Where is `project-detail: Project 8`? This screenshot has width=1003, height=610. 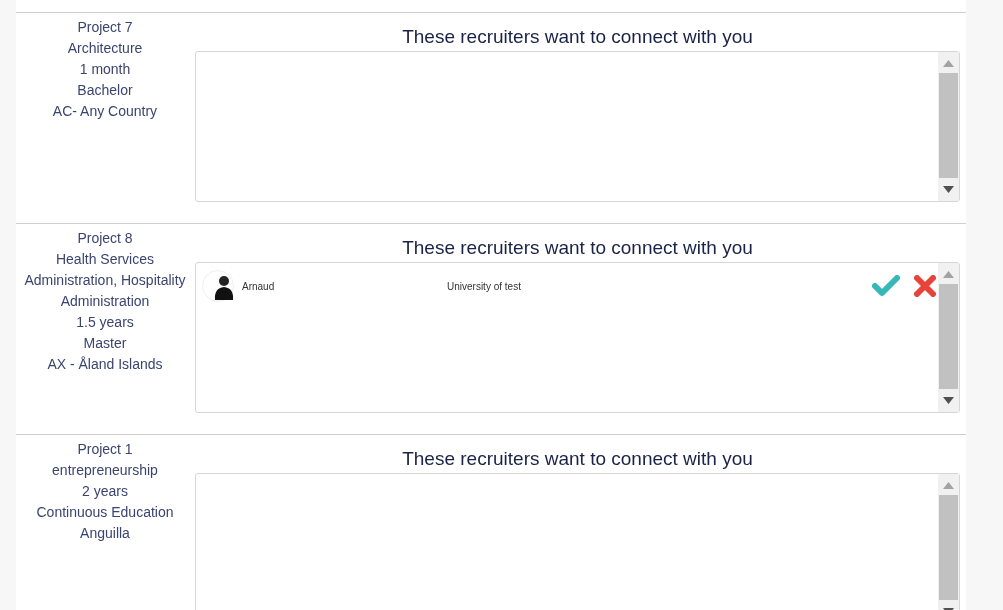 project-detail: Project 8 is located at coordinates (105, 238).